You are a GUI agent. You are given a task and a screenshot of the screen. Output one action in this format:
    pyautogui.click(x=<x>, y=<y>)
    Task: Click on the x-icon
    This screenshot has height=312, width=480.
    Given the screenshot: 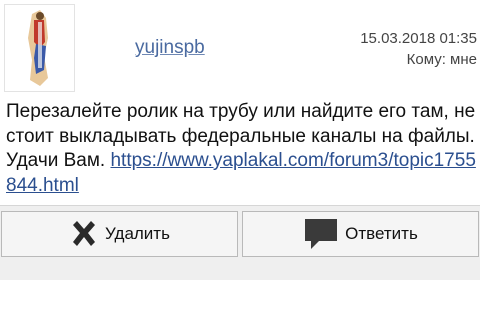 What is the action you would take?
    pyautogui.click(x=84, y=234)
    